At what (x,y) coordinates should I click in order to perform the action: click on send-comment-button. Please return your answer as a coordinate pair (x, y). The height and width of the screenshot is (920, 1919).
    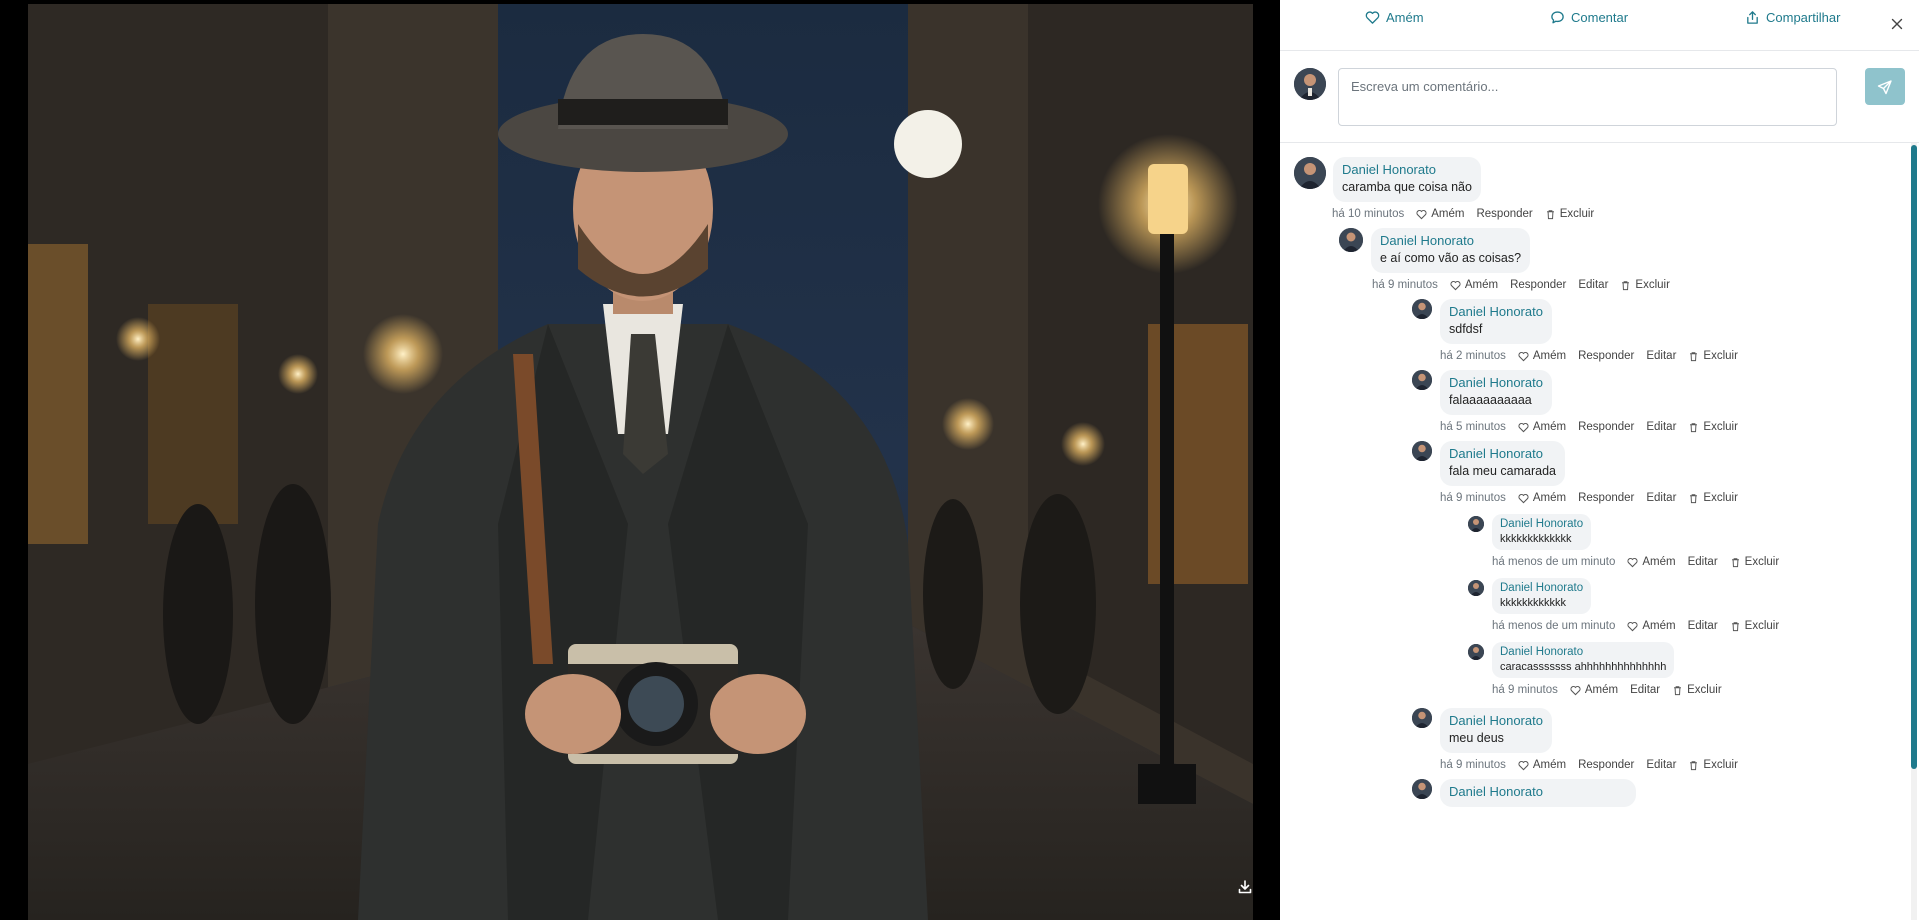
    Looking at the image, I should click on (1885, 86).